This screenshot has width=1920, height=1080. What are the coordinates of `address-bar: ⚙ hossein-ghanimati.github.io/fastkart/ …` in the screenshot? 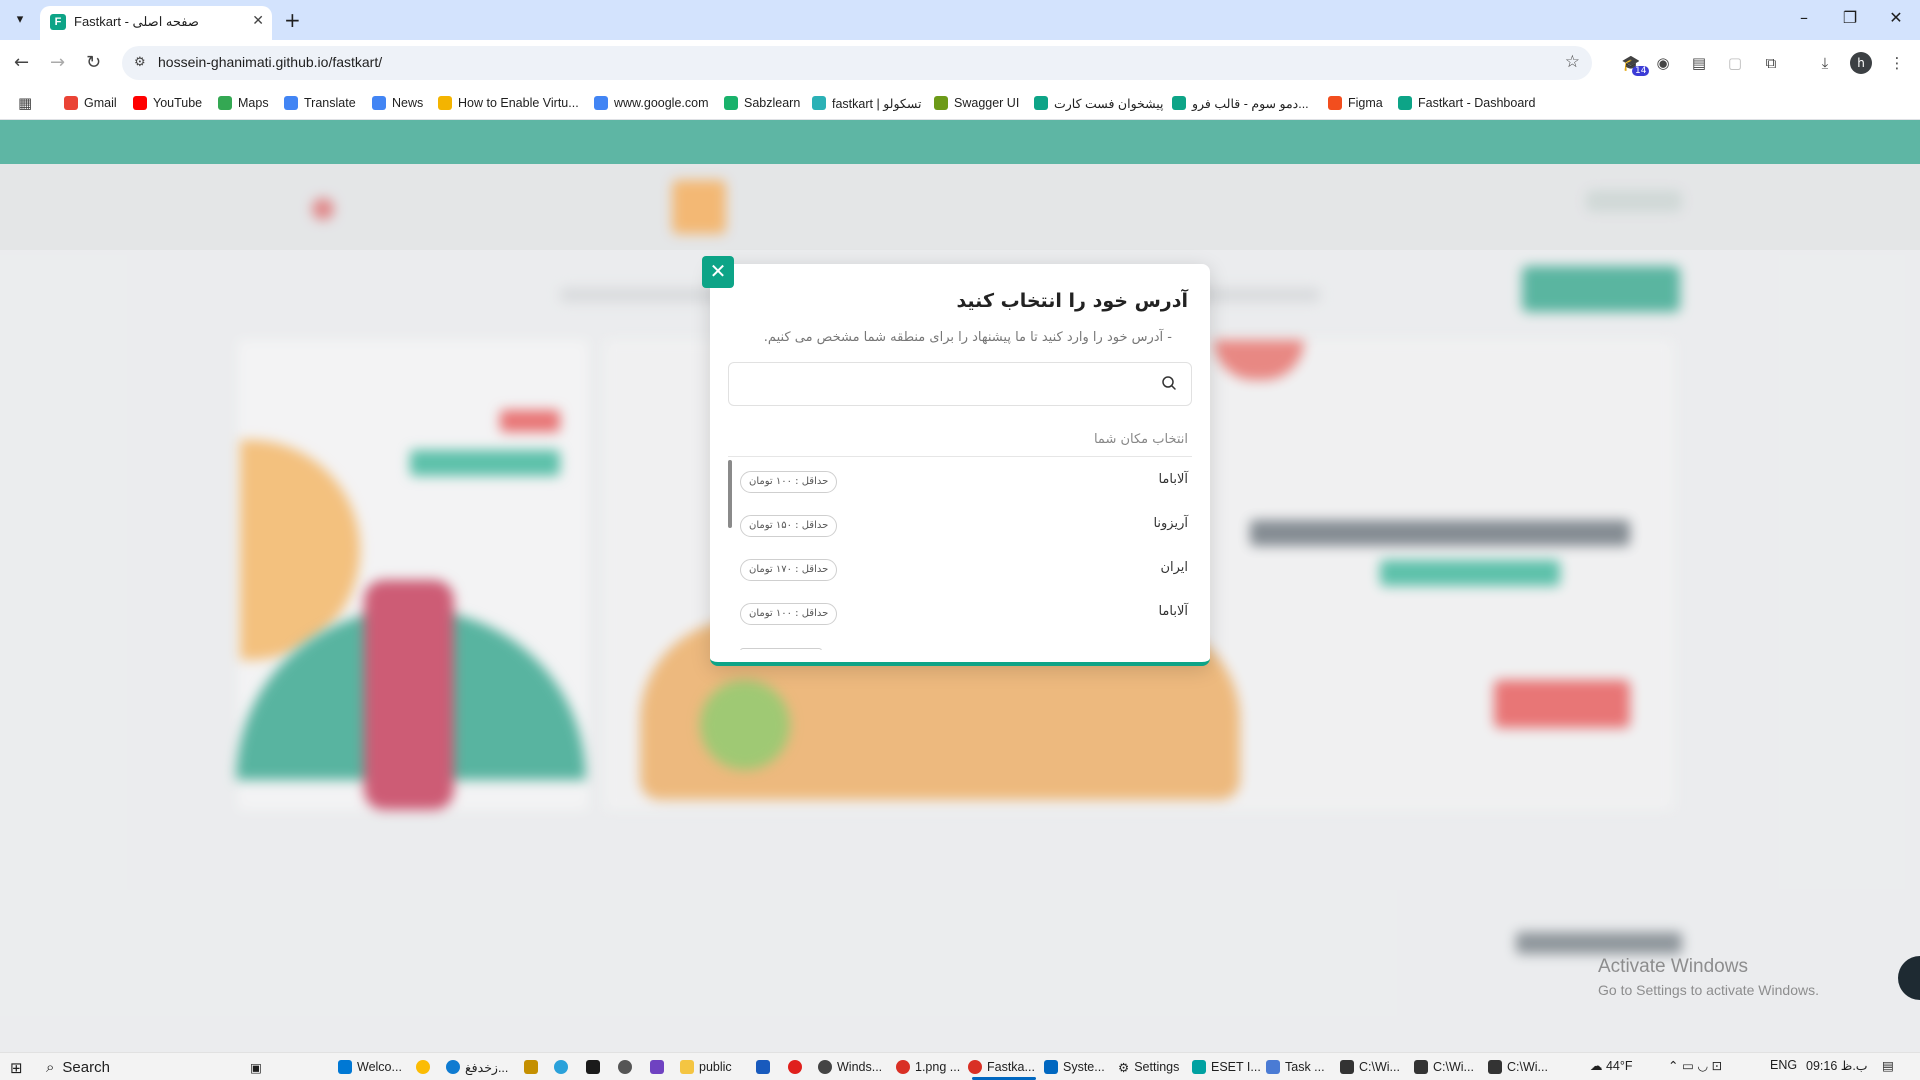 It's located at (857, 63).